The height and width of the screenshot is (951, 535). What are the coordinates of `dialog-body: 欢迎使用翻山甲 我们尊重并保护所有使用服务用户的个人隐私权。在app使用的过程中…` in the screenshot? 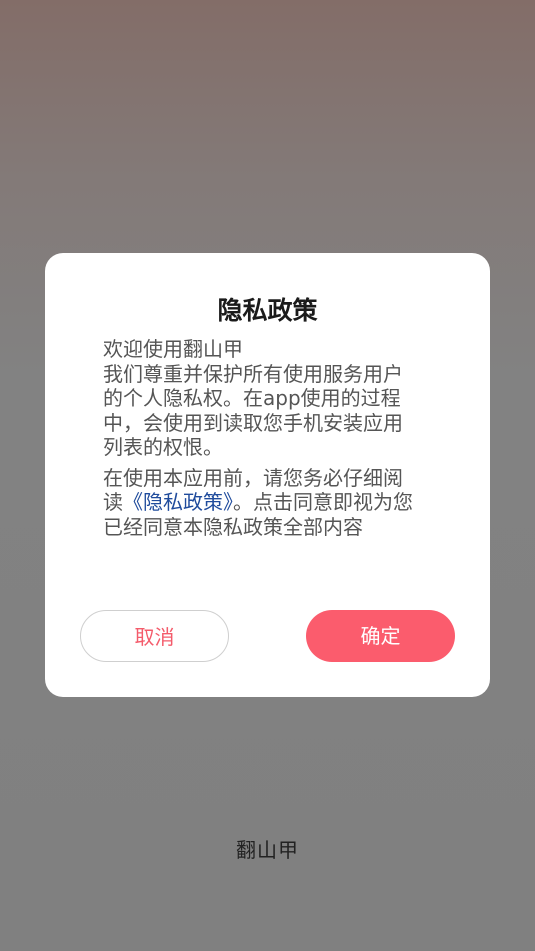 It's located at (262, 438).